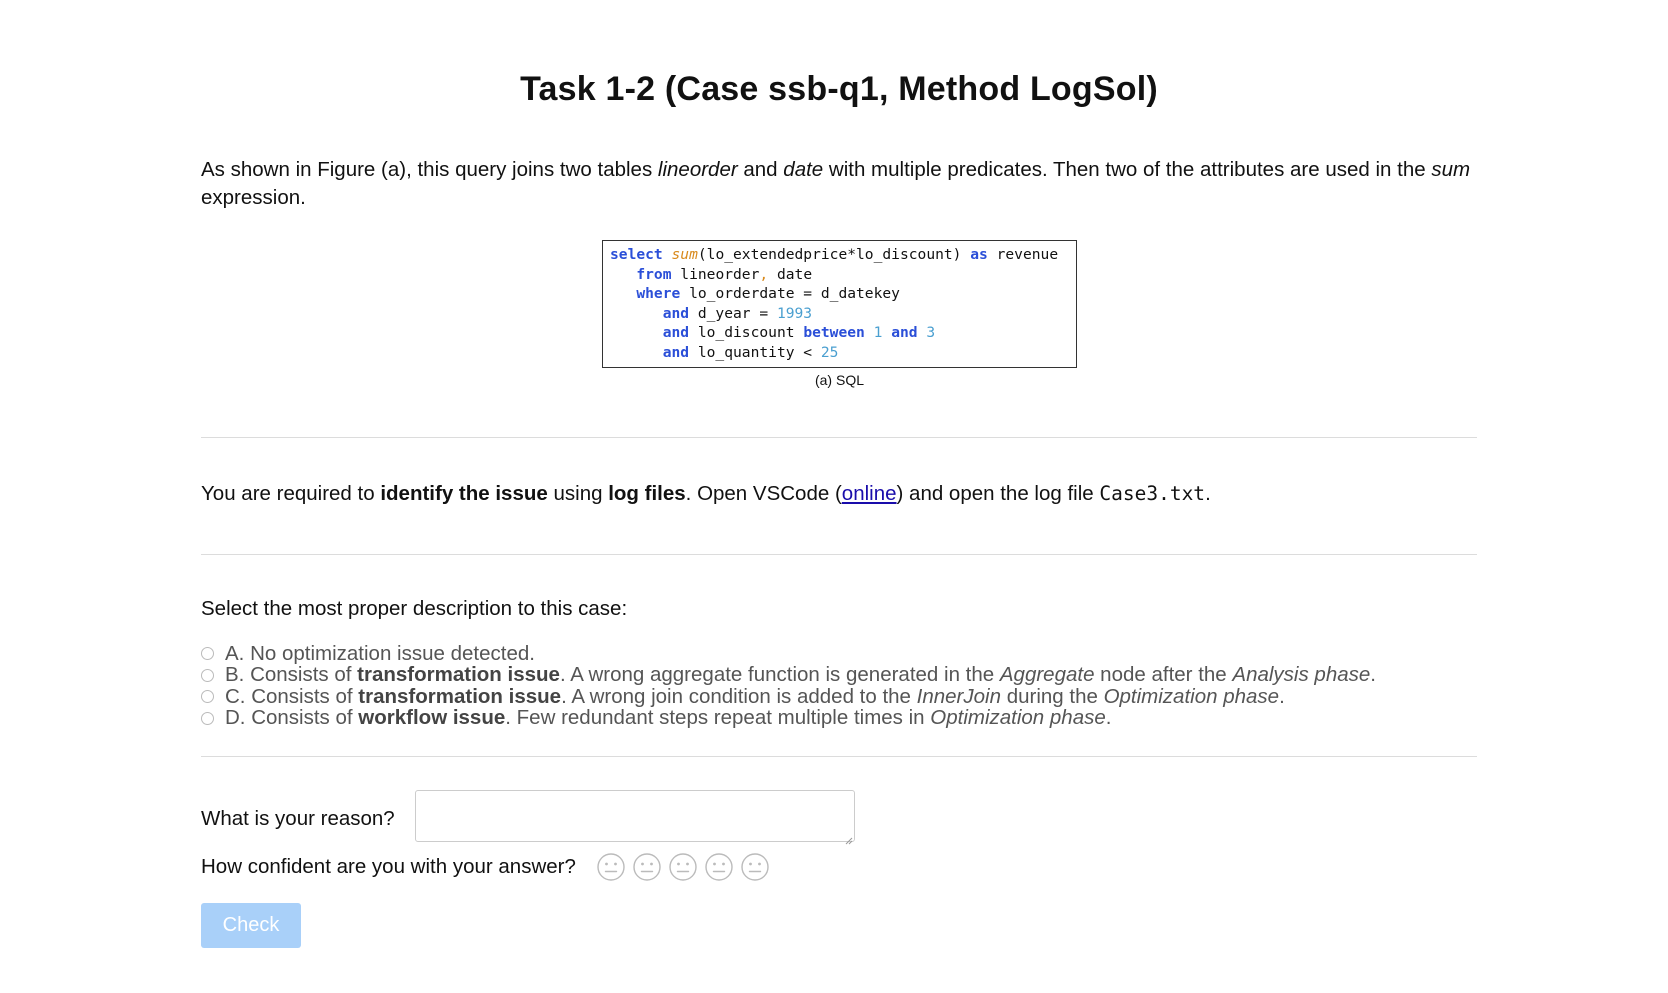 Image resolution: width=1668 pixels, height=993 pixels. I want to click on instruction-text-1: You are required to, so click(291, 493).